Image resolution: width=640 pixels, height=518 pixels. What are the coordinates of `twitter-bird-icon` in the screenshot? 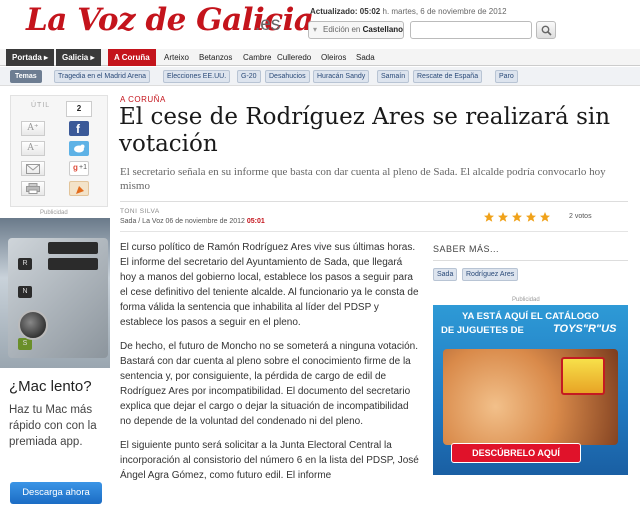 It's located at (79, 148).